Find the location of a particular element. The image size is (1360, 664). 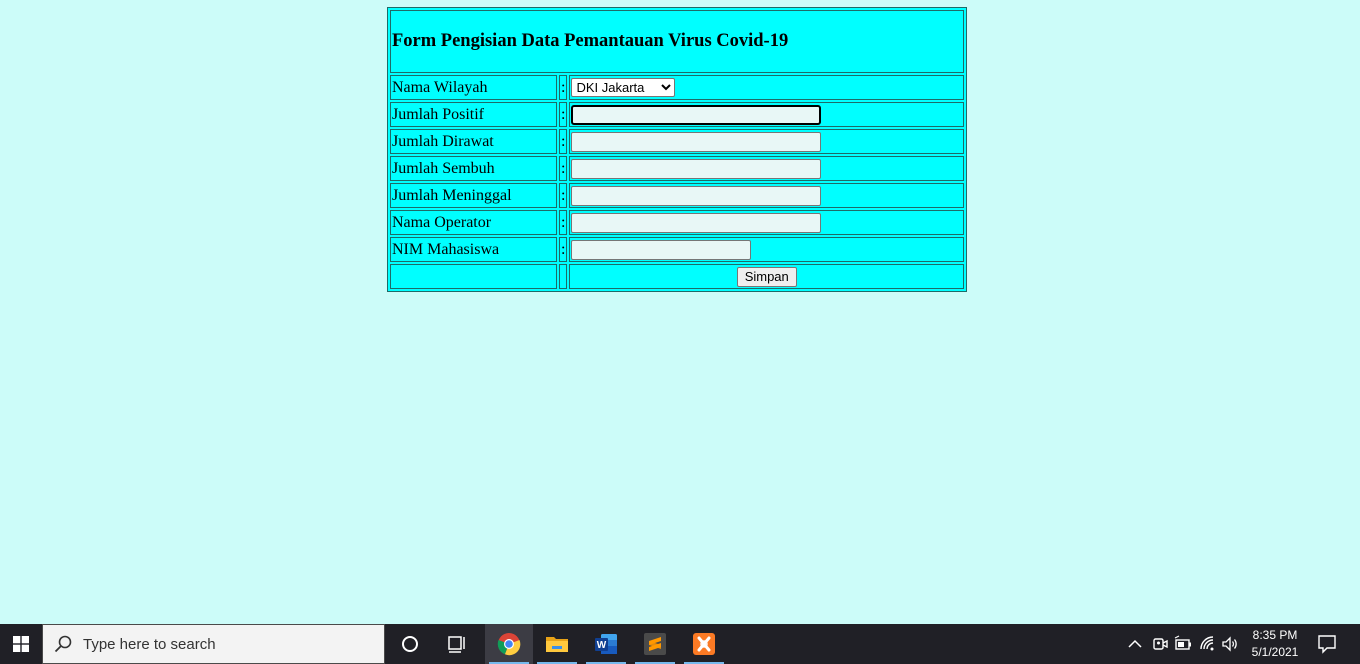

windows-taskbar: Type here to search W 8:35 PM 5/1/2021 is located at coordinates (680, 644).